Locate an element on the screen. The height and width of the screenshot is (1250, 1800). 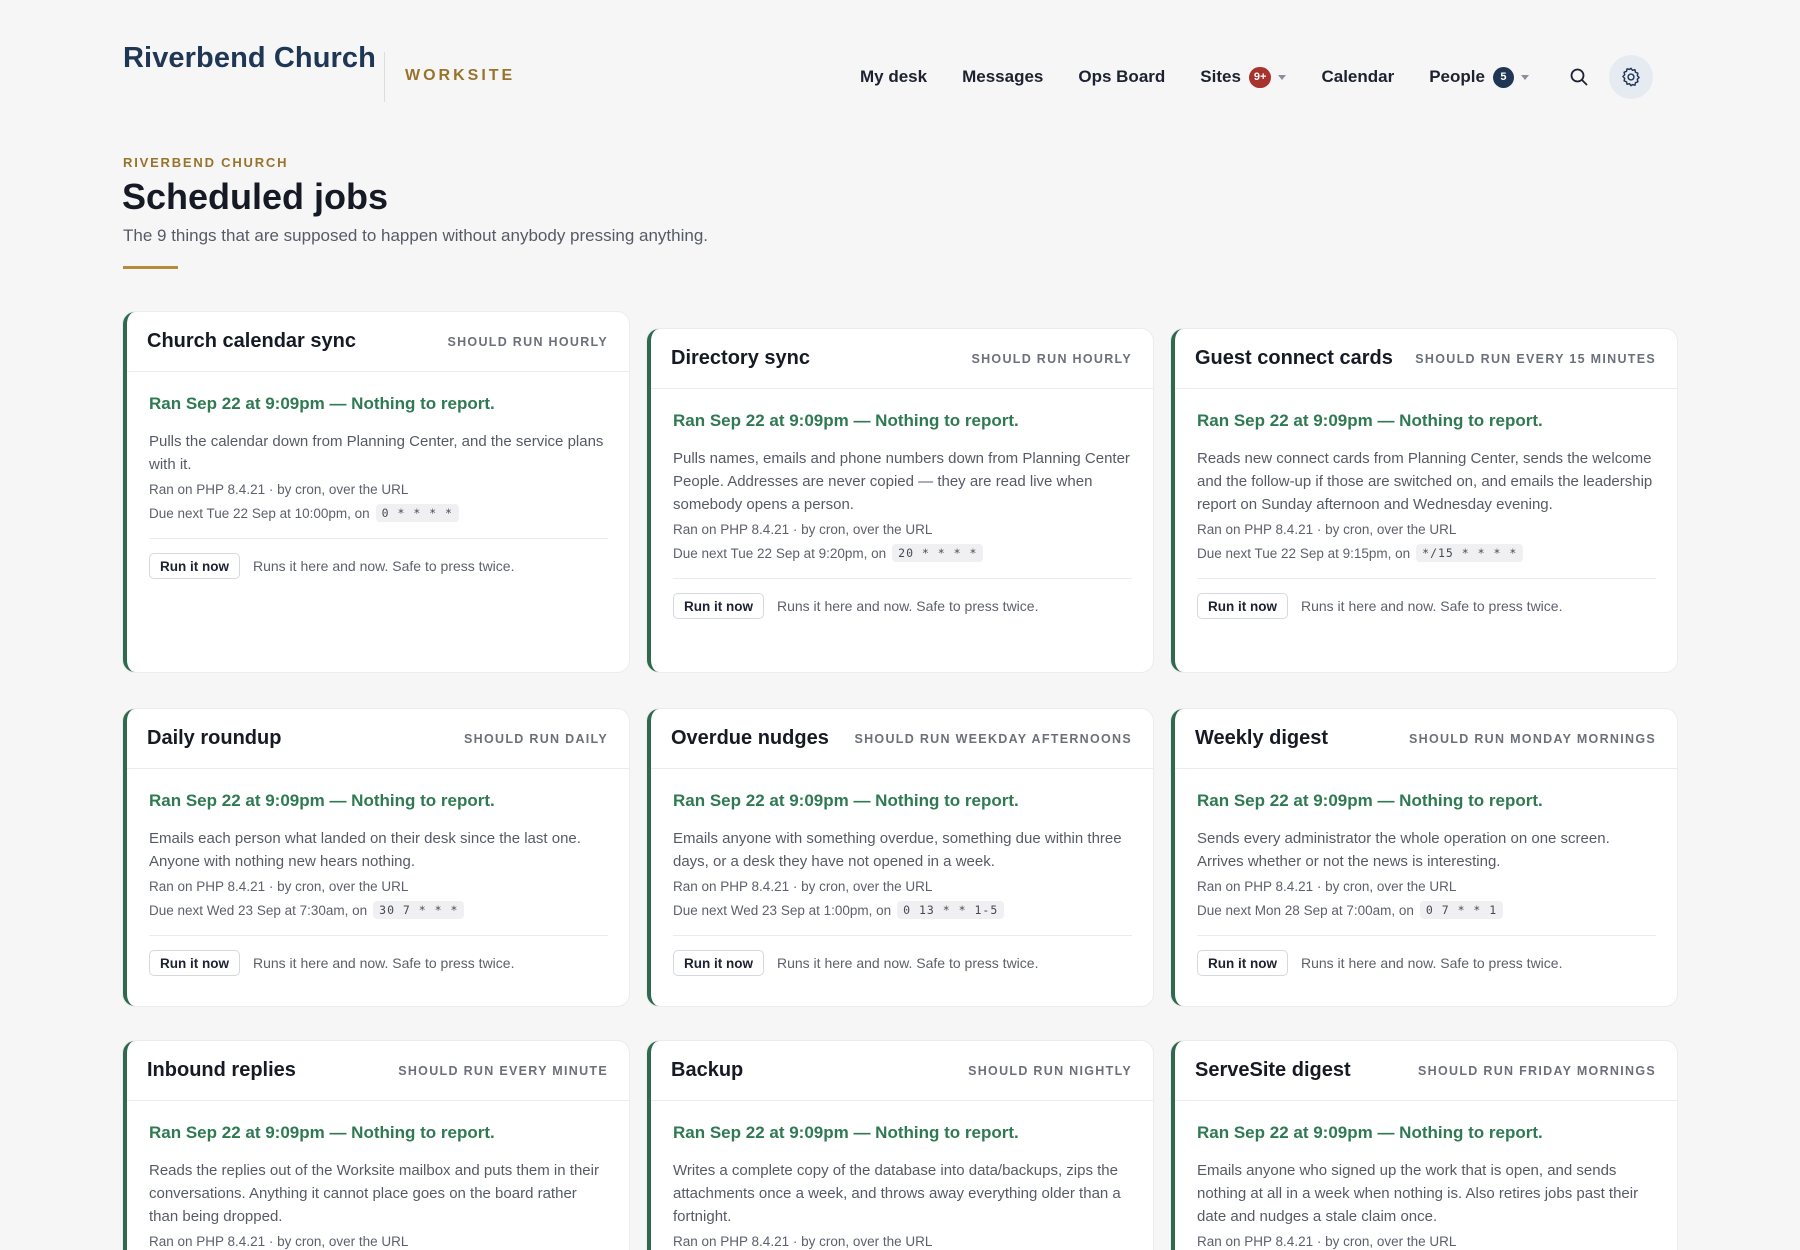
job-cron: 0 7 * * 1 is located at coordinates (1461, 910).